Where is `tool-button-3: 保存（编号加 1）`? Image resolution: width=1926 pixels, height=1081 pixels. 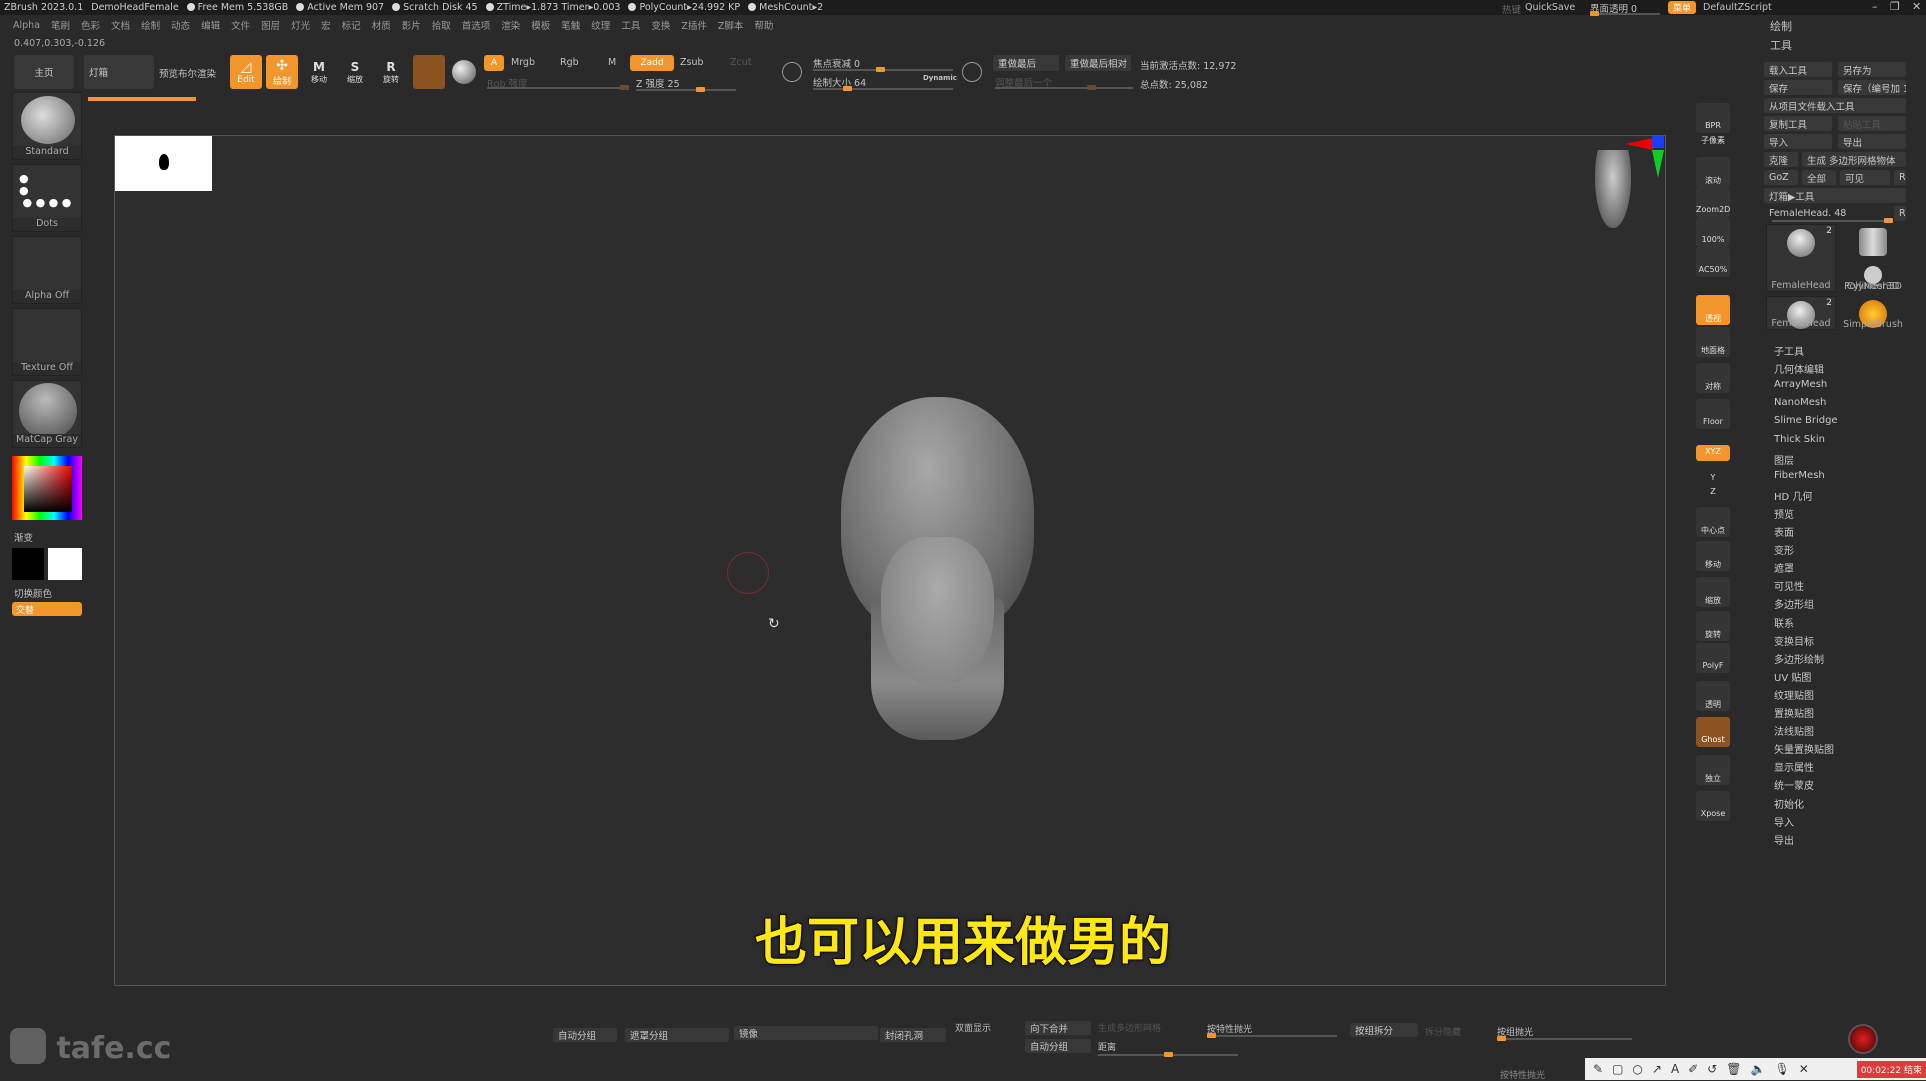
tool-button-3: 保存（编号加 1） is located at coordinates (1872, 87).